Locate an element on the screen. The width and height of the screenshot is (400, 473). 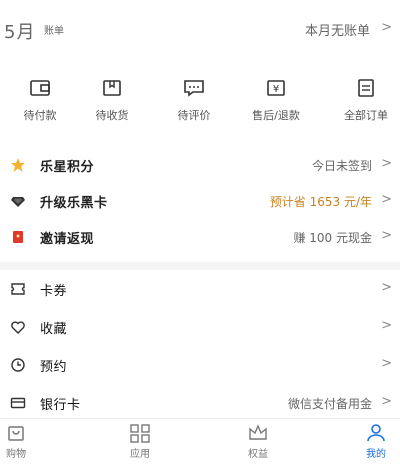
order-after-sales: ¥ 售后/退款 is located at coordinates (276, 100).